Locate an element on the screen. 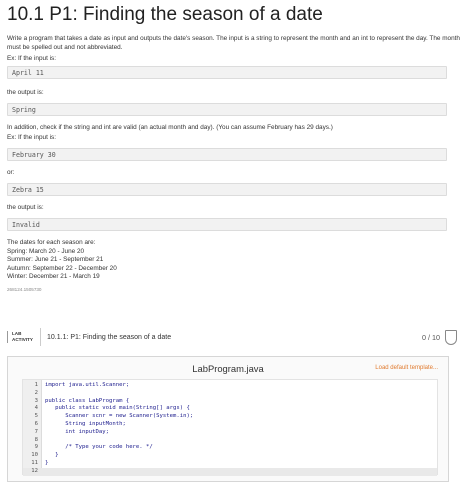  code-line: 2 is located at coordinates (230, 394).